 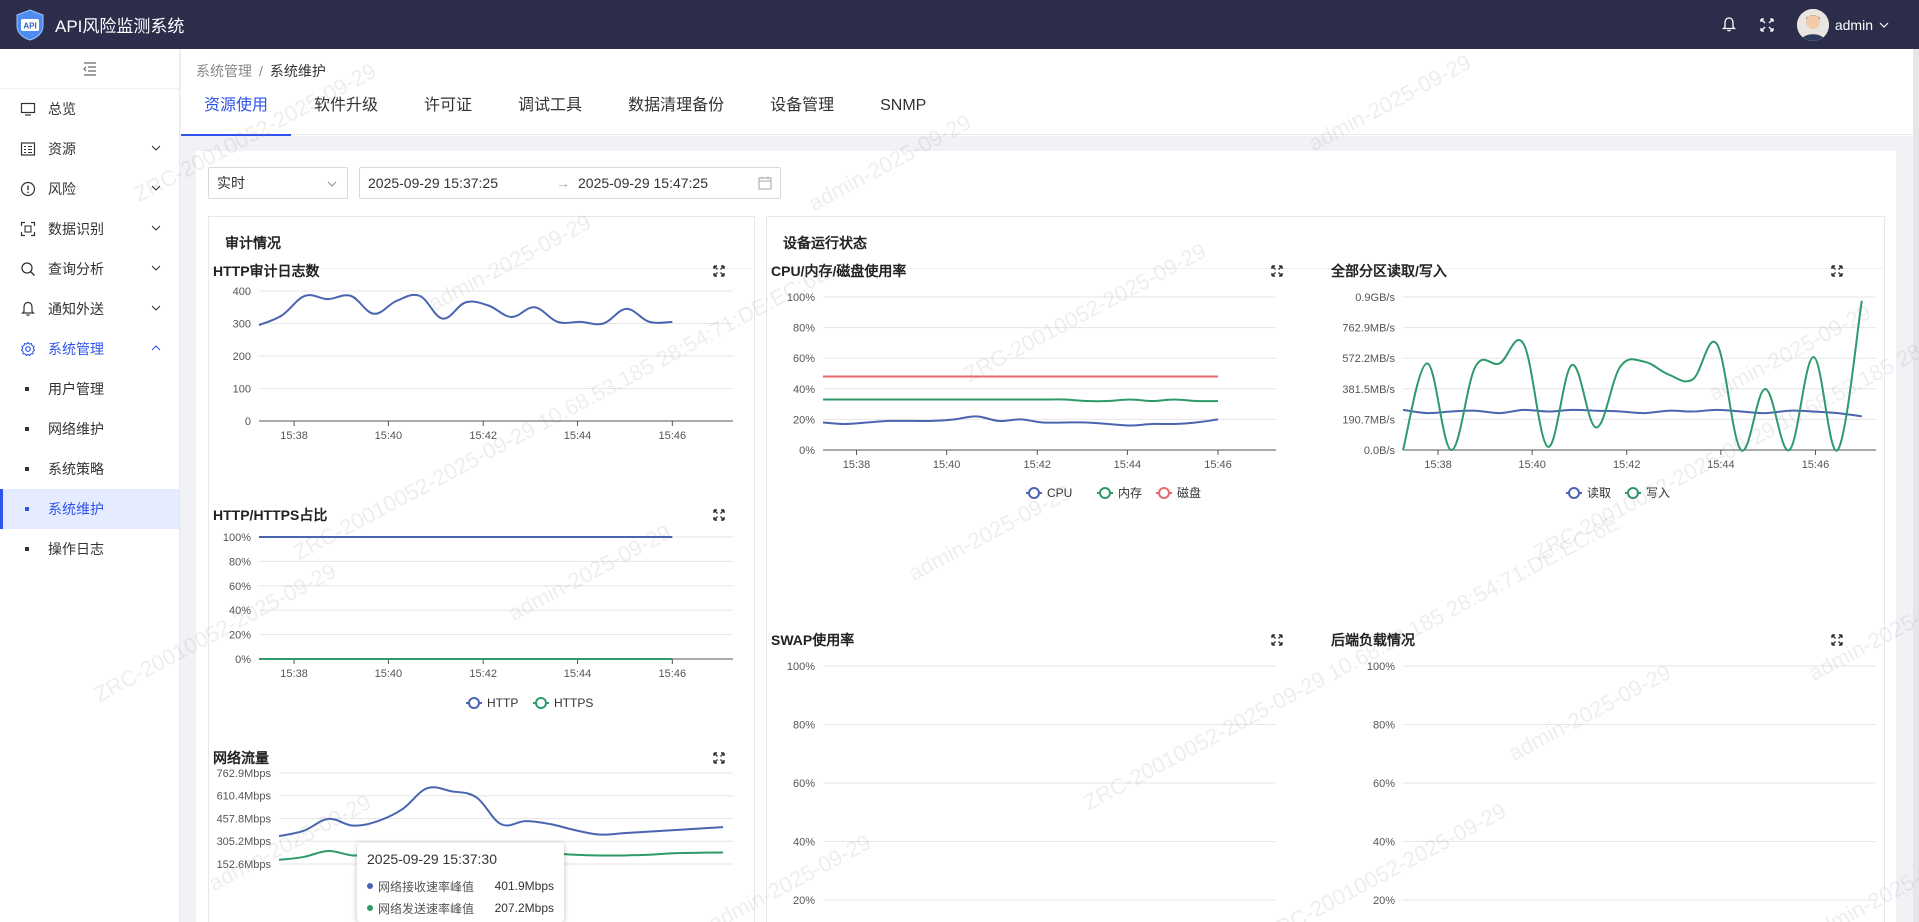 I want to click on tab-5: 设备管理, so click(x=802, y=112).